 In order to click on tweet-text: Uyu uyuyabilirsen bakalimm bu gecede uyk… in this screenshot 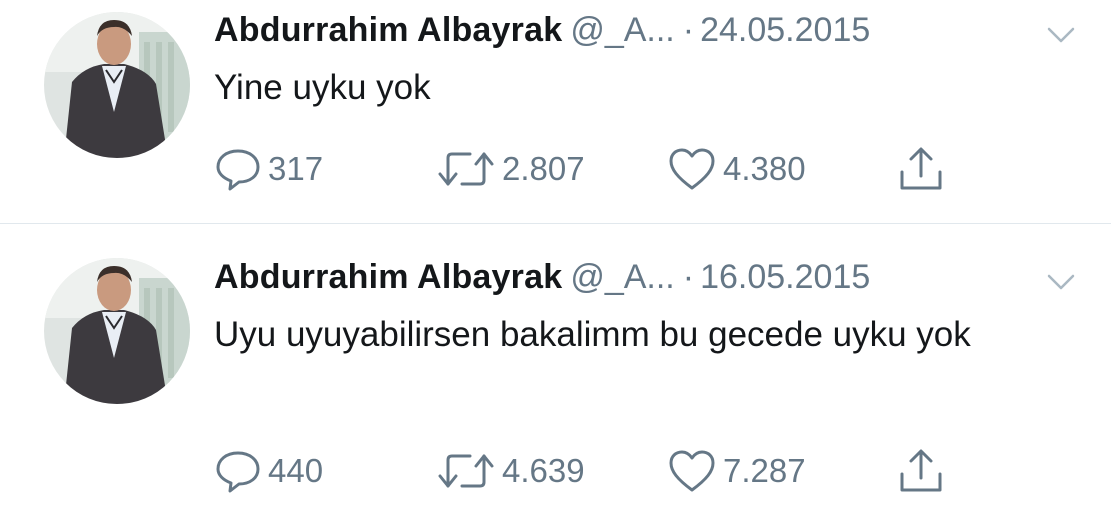, I will do `click(592, 334)`.